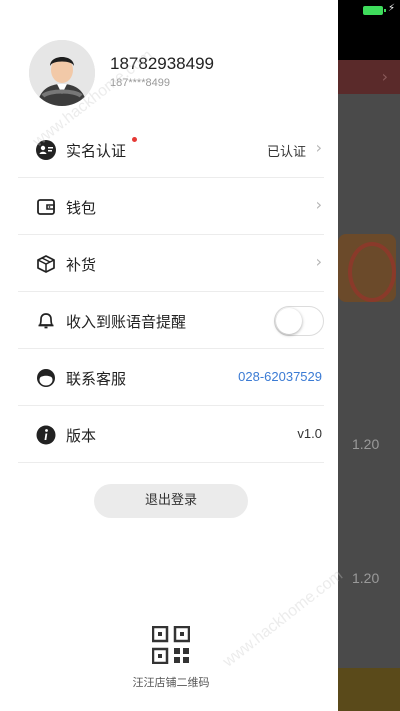 The width and height of the screenshot is (400, 711). What do you see at coordinates (46, 378) in the screenshot?
I see `headset-icon` at bounding box center [46, 378].